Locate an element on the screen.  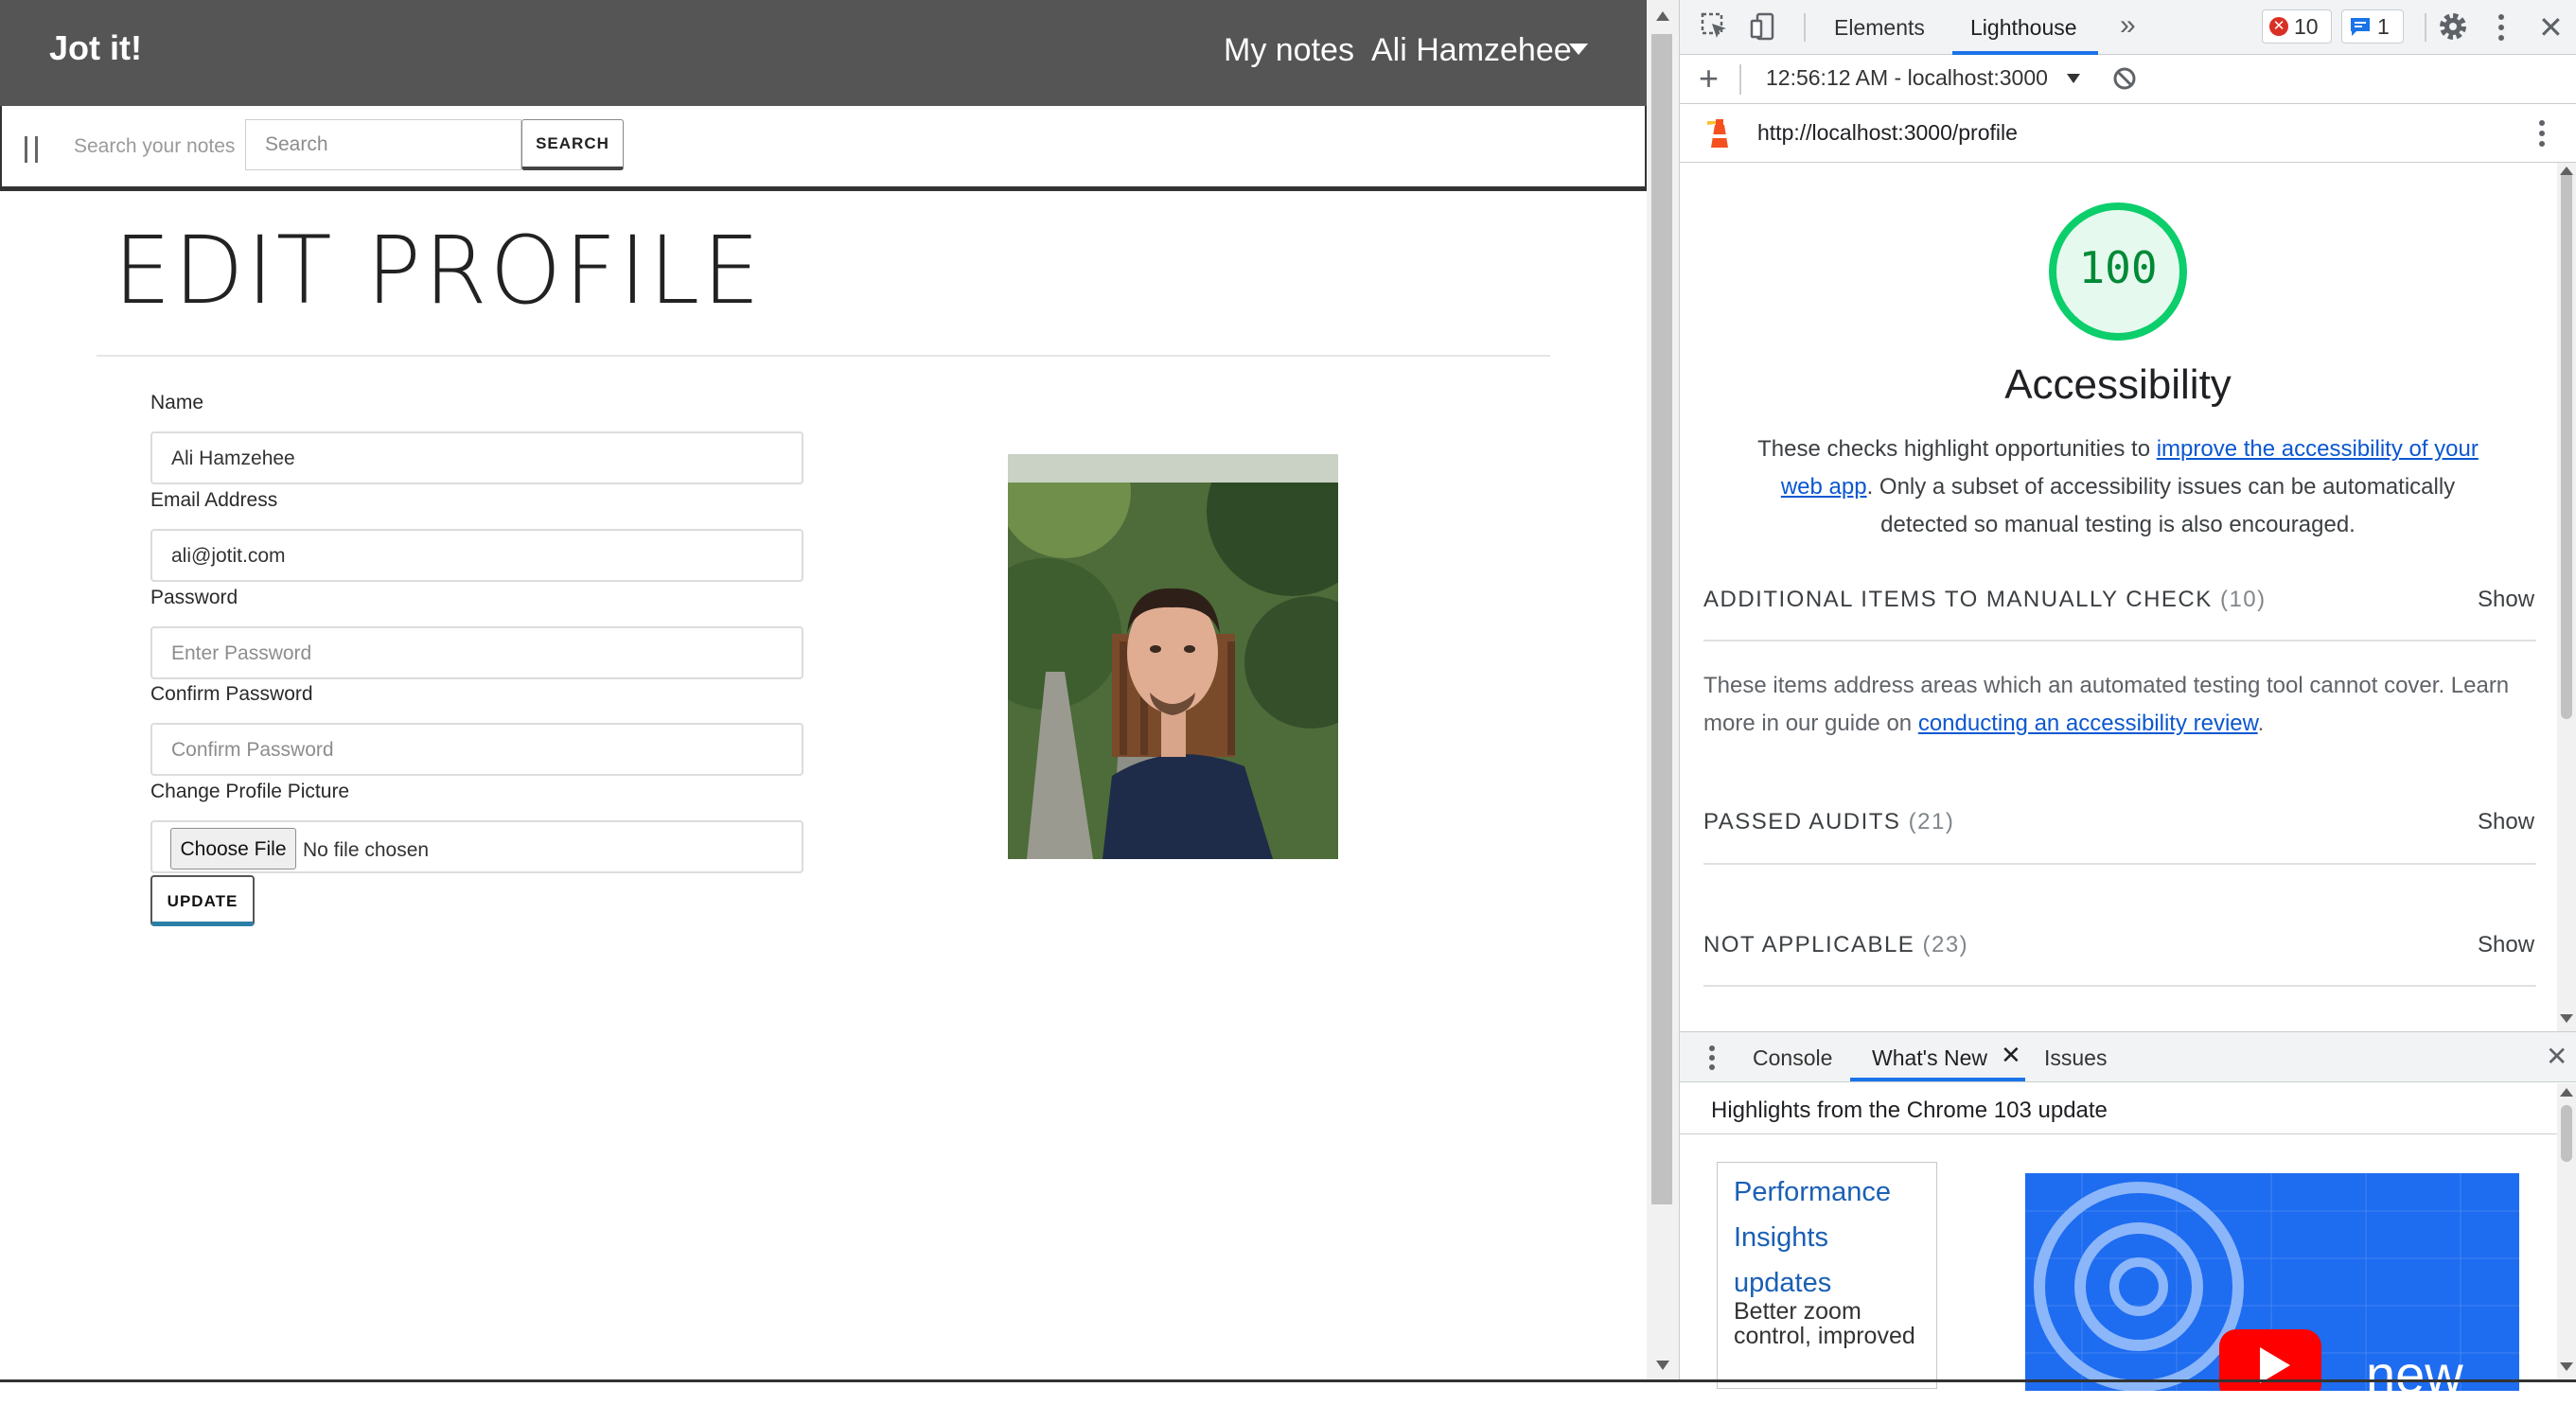
page-title: EDIT PROFILE is located at coordinates (438, 270).